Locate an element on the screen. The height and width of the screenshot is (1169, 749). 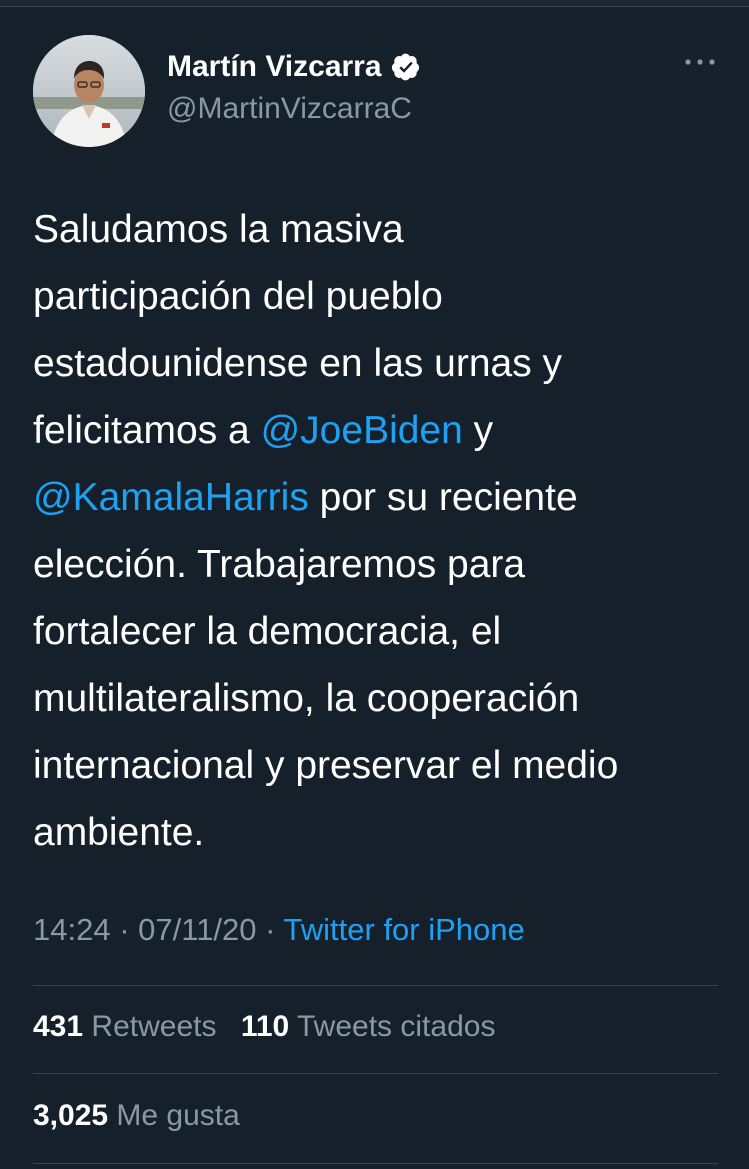
author-name-row: Martín Vizcarra is located at coordinates (294, 67).